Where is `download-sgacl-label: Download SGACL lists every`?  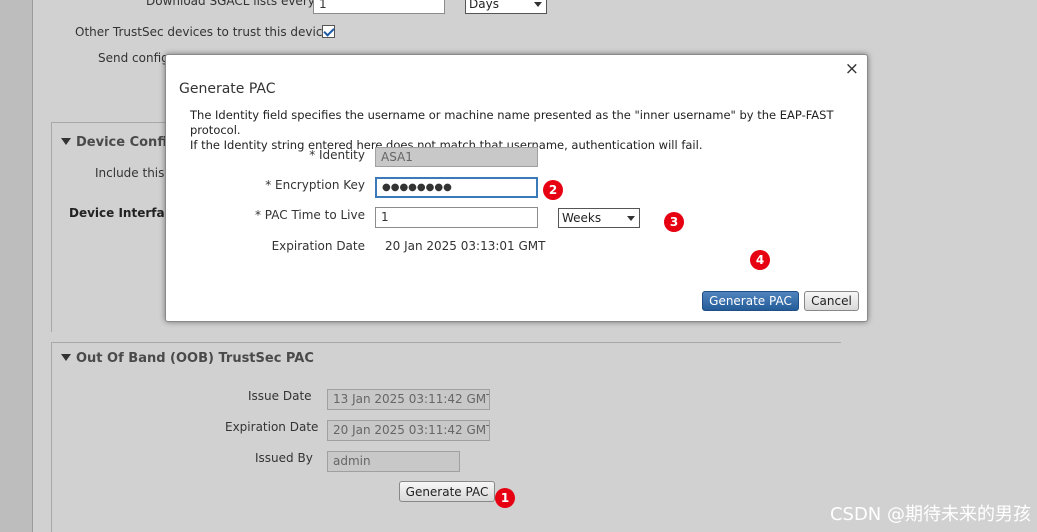
download-sgacl-label: Download SGACL lists every is located at coordinates (230, 4).